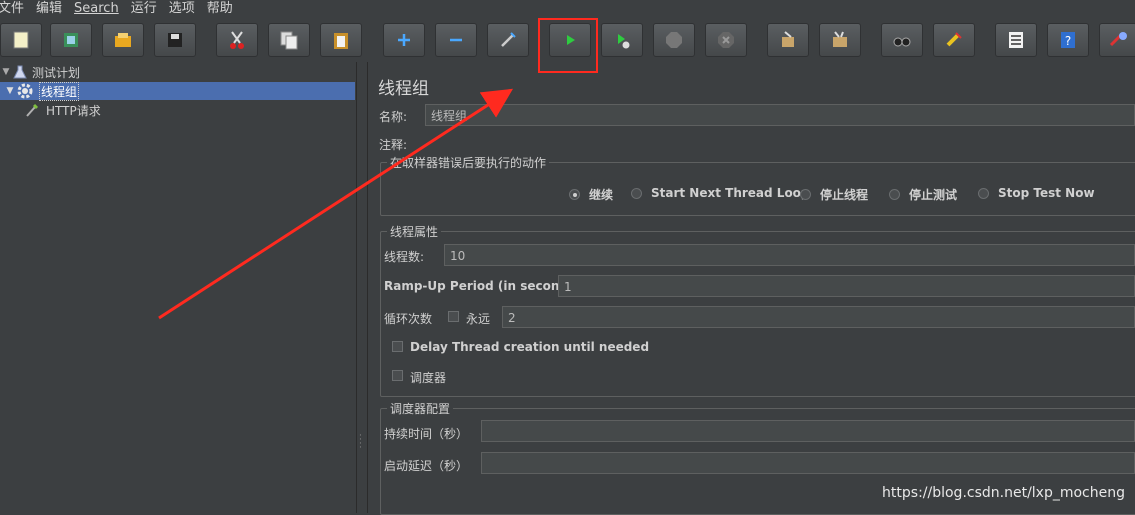 The width and height of the screenshot is (1135, 515). Describe the element at coordinates (601, 195) in the screenshot. I see `radio-label: 继续` at that location.